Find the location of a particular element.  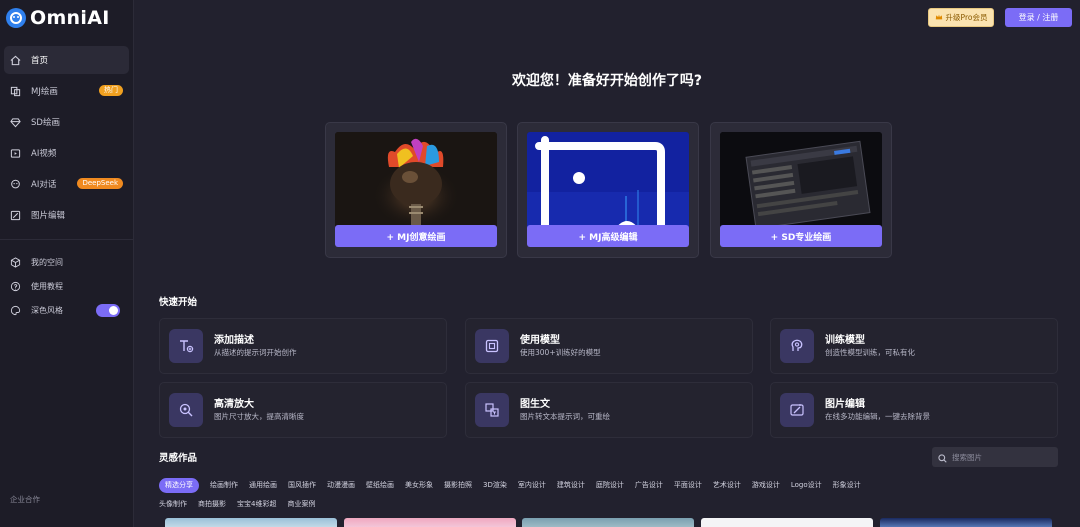

train-icon is located at coordinates (797, 346).